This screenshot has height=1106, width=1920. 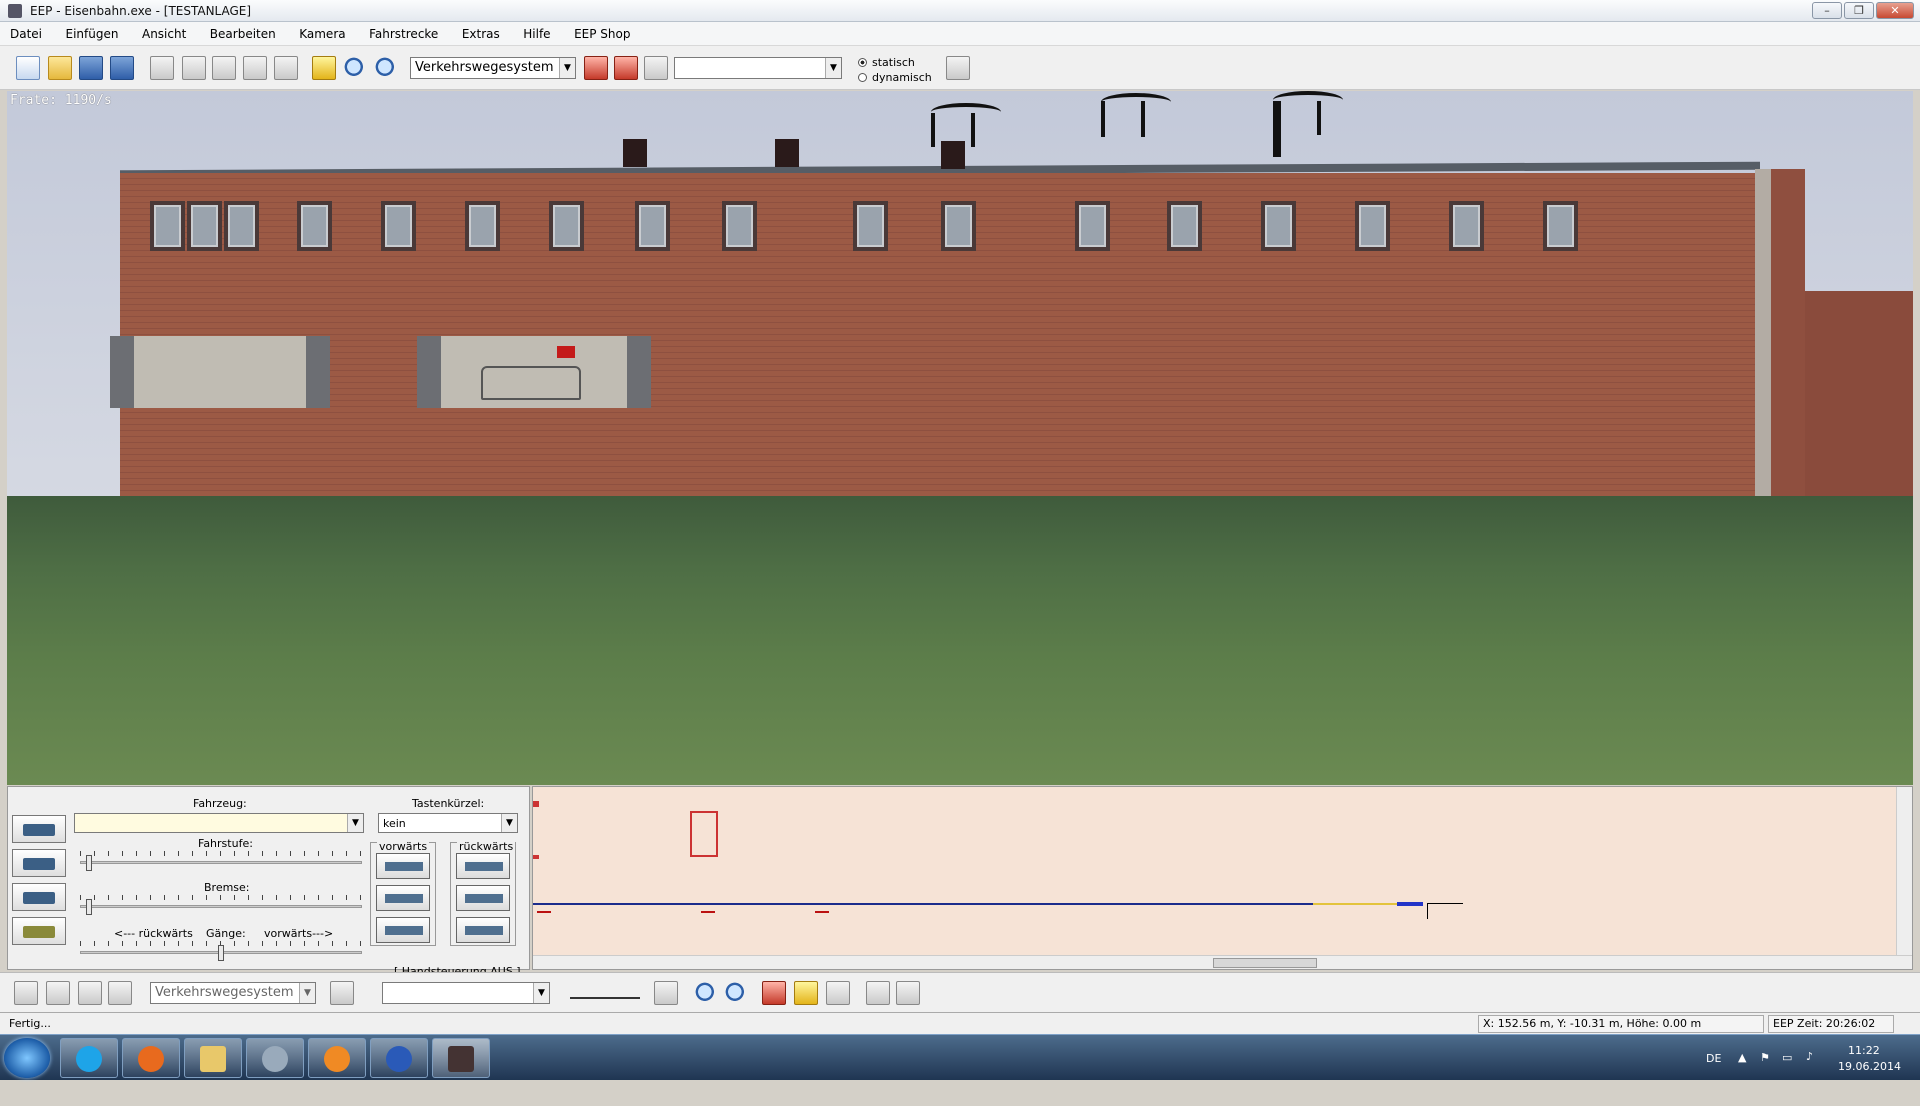 I want to click on globe-icon, so click(x=399, y=1058).